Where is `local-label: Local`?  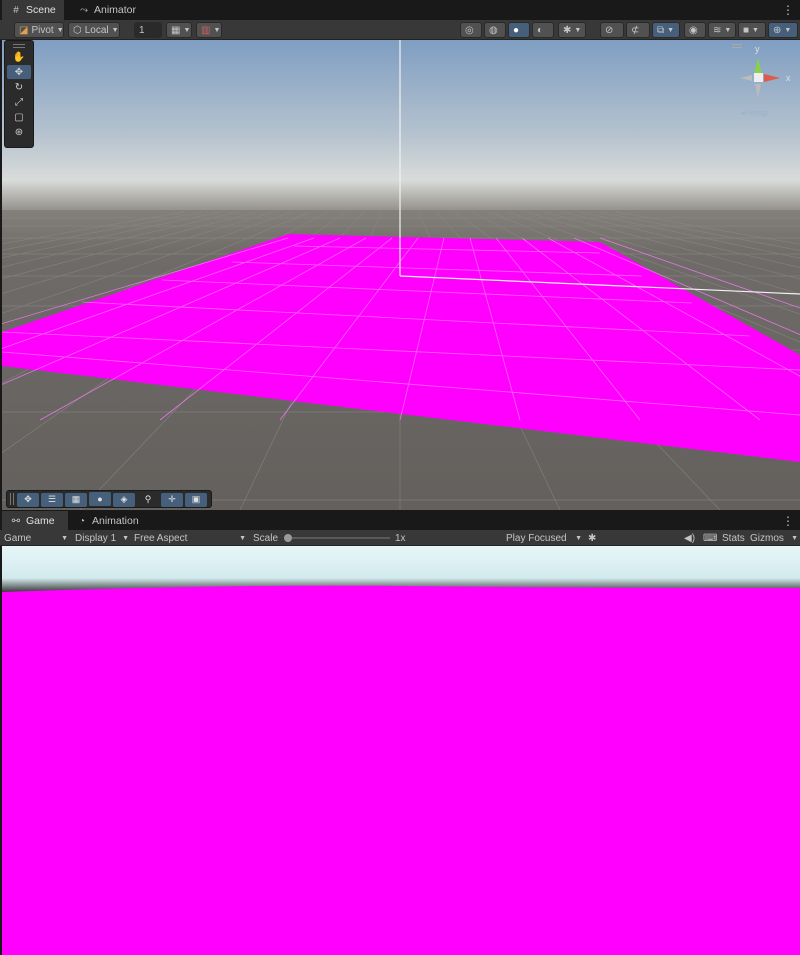 local-label: Local is located at coordinates (96, 30).